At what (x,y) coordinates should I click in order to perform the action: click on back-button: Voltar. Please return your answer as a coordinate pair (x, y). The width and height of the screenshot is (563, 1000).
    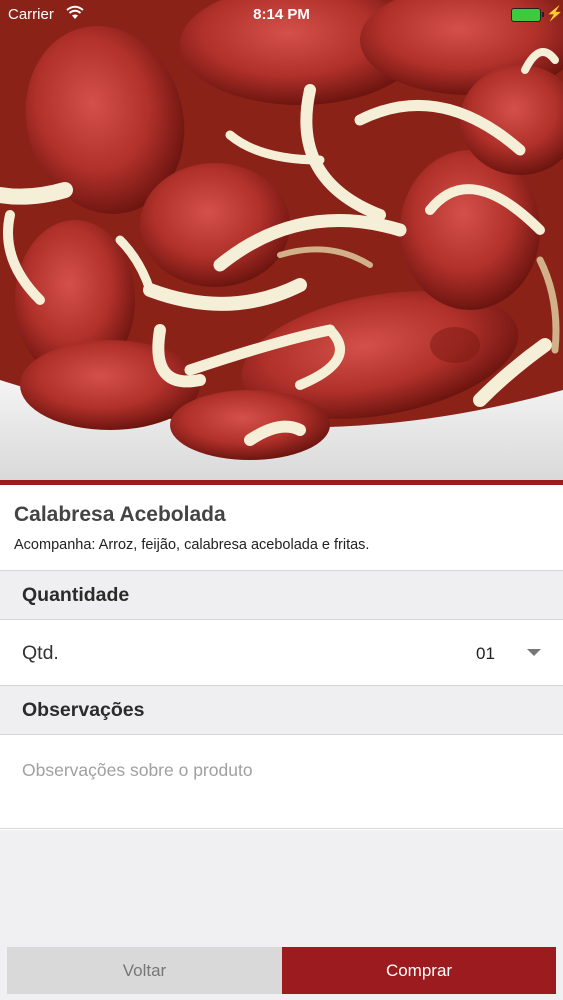
    Looking at the image, I should click on (144, 970).